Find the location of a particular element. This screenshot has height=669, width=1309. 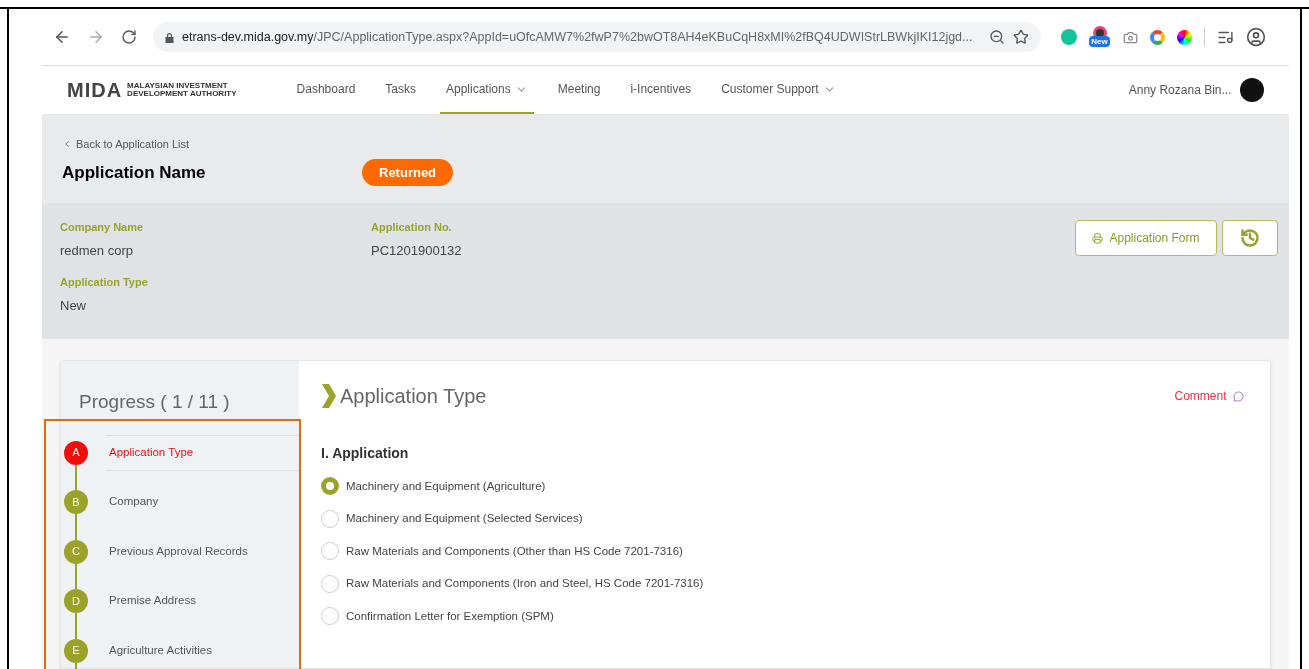

step-marker: E is located at coordinates (76, 650).